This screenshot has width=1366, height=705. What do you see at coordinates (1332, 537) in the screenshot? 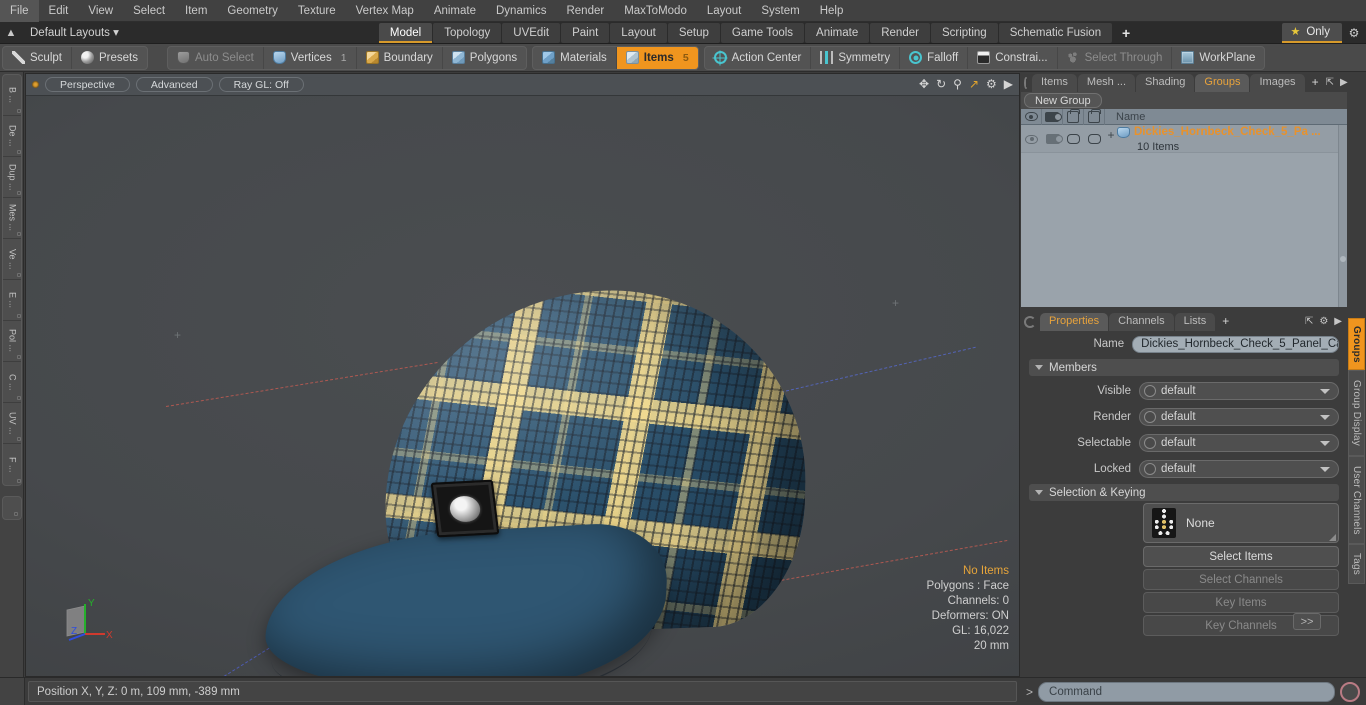
I see `resize-handle-icon` at bounding box center [1332, 537].